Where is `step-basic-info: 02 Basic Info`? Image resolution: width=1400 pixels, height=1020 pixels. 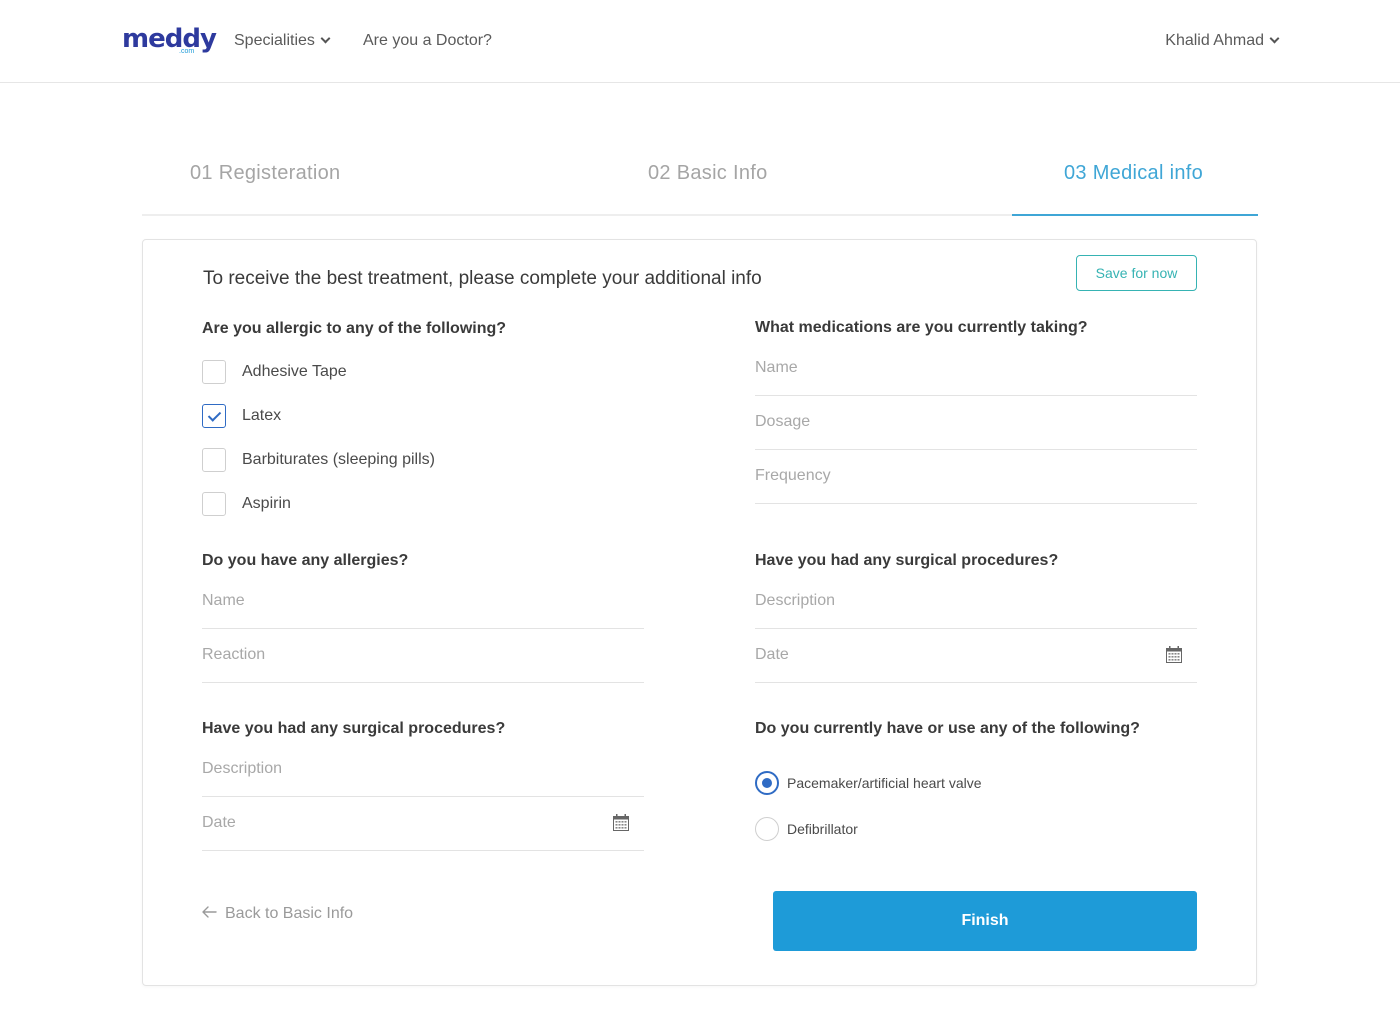
step-basic-info: 02 Basic Info is located at coordinates (708, 173).